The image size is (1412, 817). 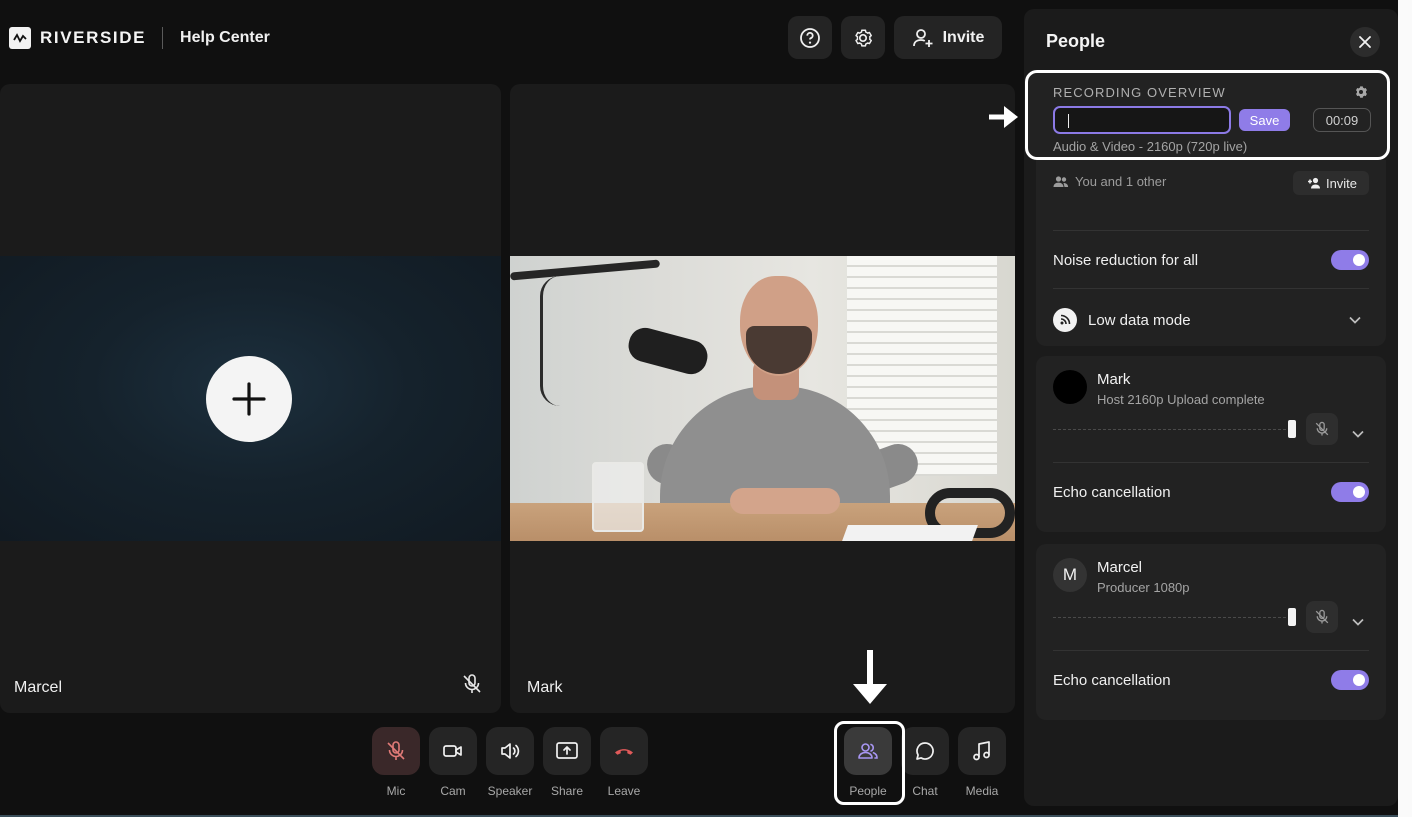 What do you see at coordinates (1211, 492) in the screenshot?
I see `echo-cancellation-row: Echo cancellation` at bounding box center [1211, 492].